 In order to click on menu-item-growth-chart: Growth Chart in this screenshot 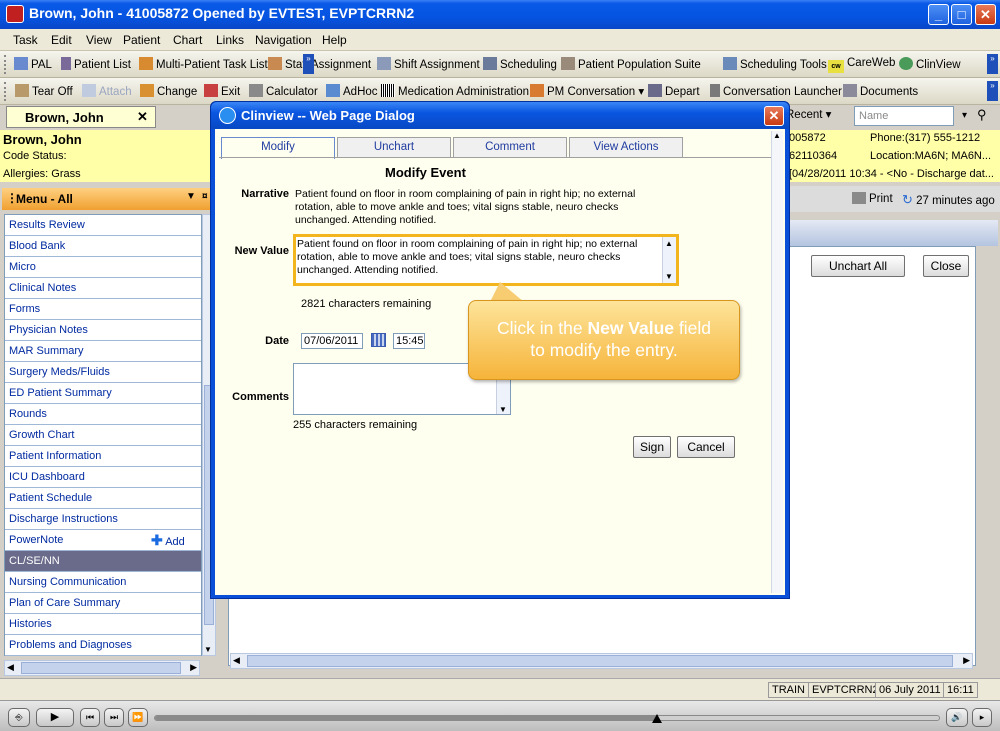, I will do `click(103, 435)`.